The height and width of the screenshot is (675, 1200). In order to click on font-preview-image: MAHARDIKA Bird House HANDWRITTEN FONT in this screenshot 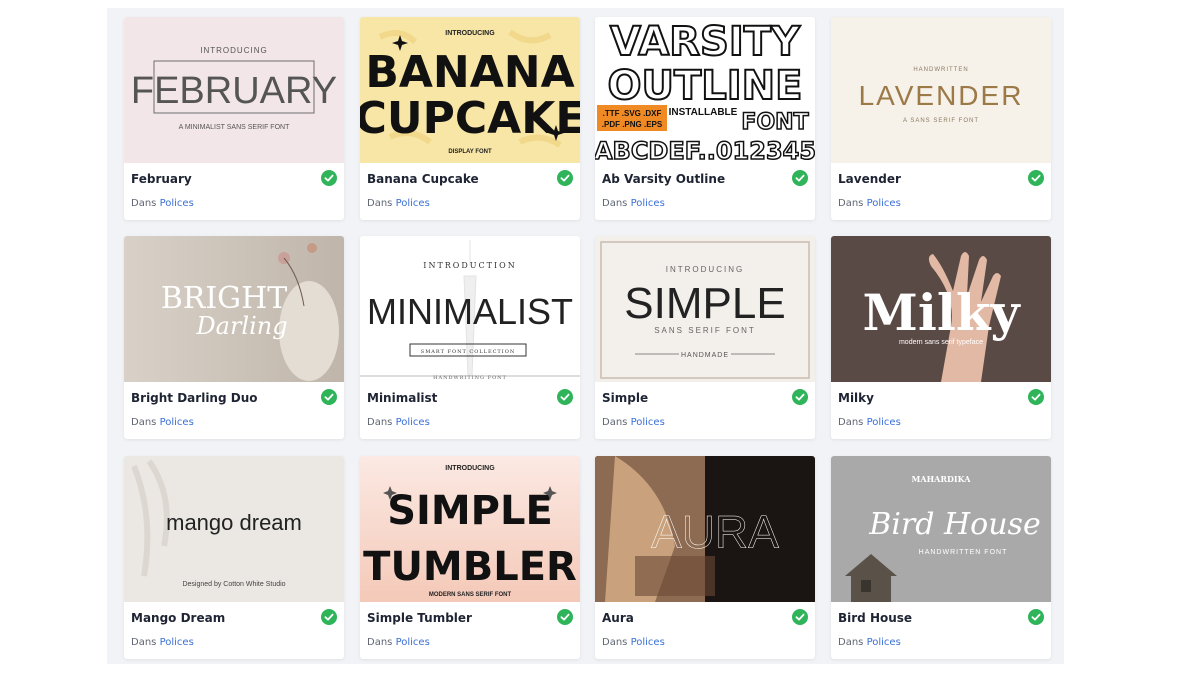, I will do `click(941, 529)`.